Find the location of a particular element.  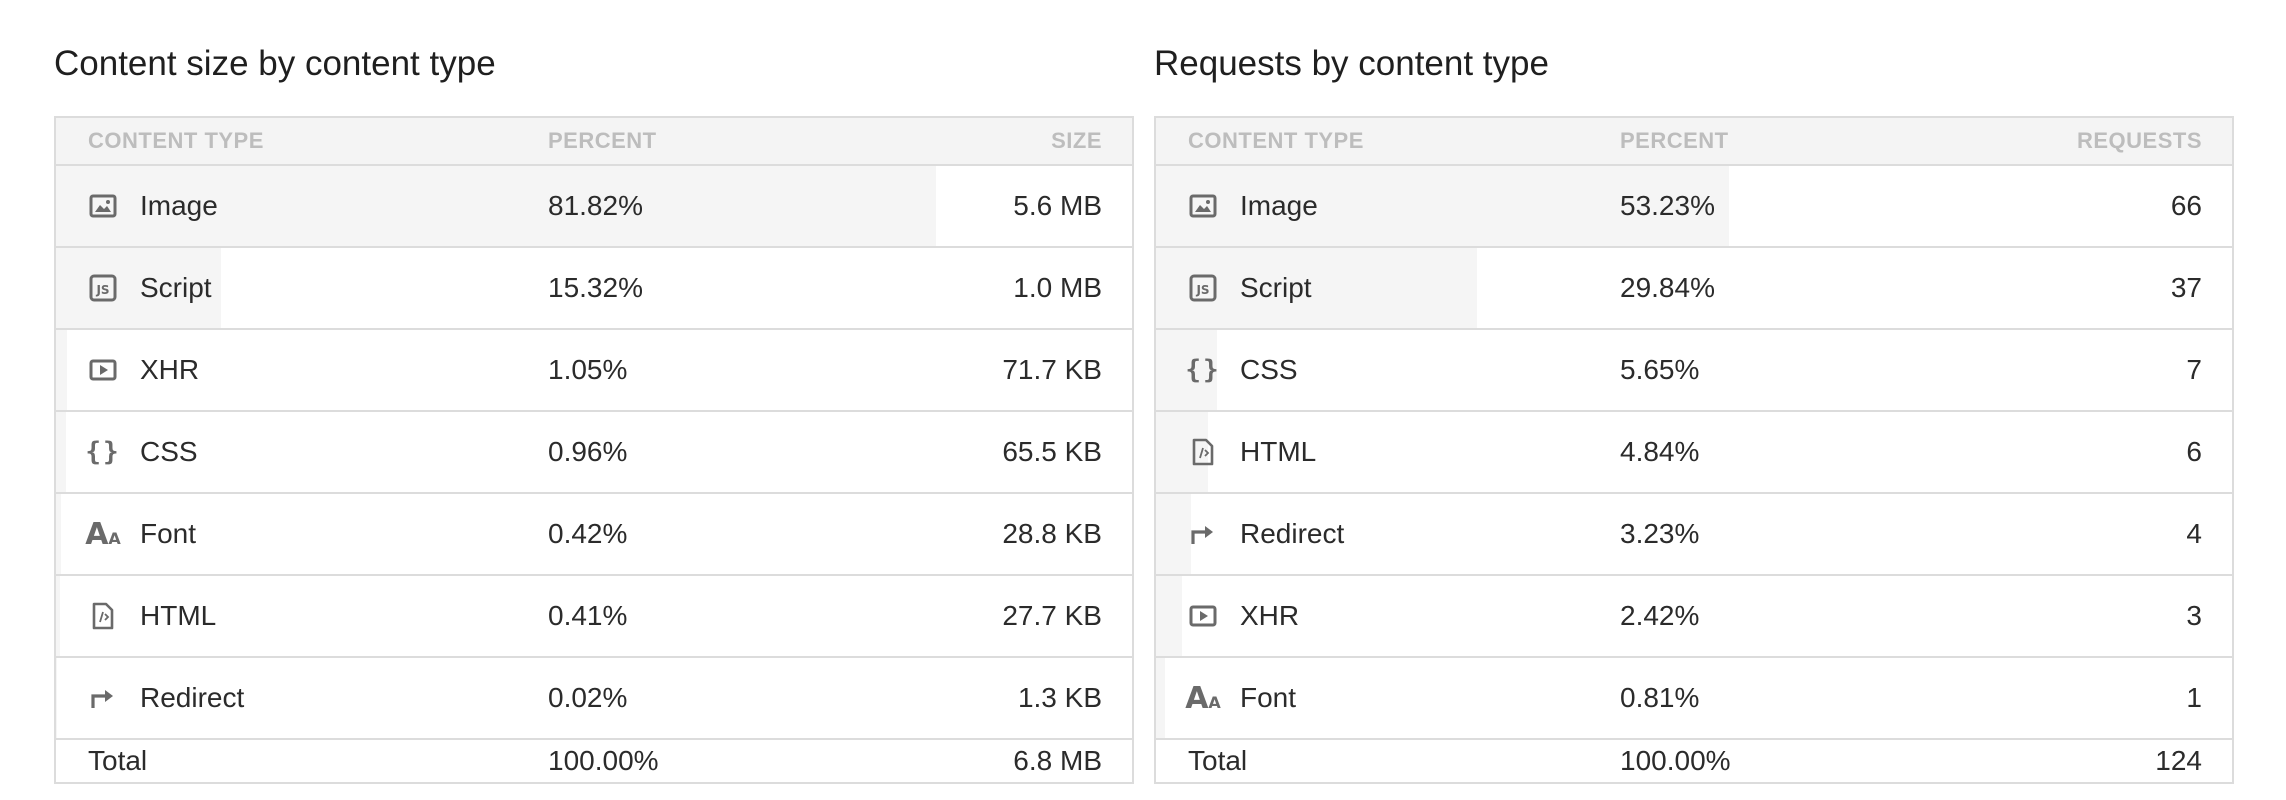

content-type-cell: JS Script is located at coordinates (150, 288).